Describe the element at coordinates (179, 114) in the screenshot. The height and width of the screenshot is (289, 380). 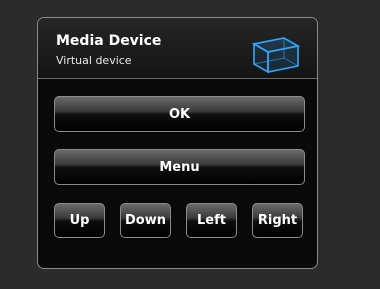
I see `ok-button: OK` at that location.